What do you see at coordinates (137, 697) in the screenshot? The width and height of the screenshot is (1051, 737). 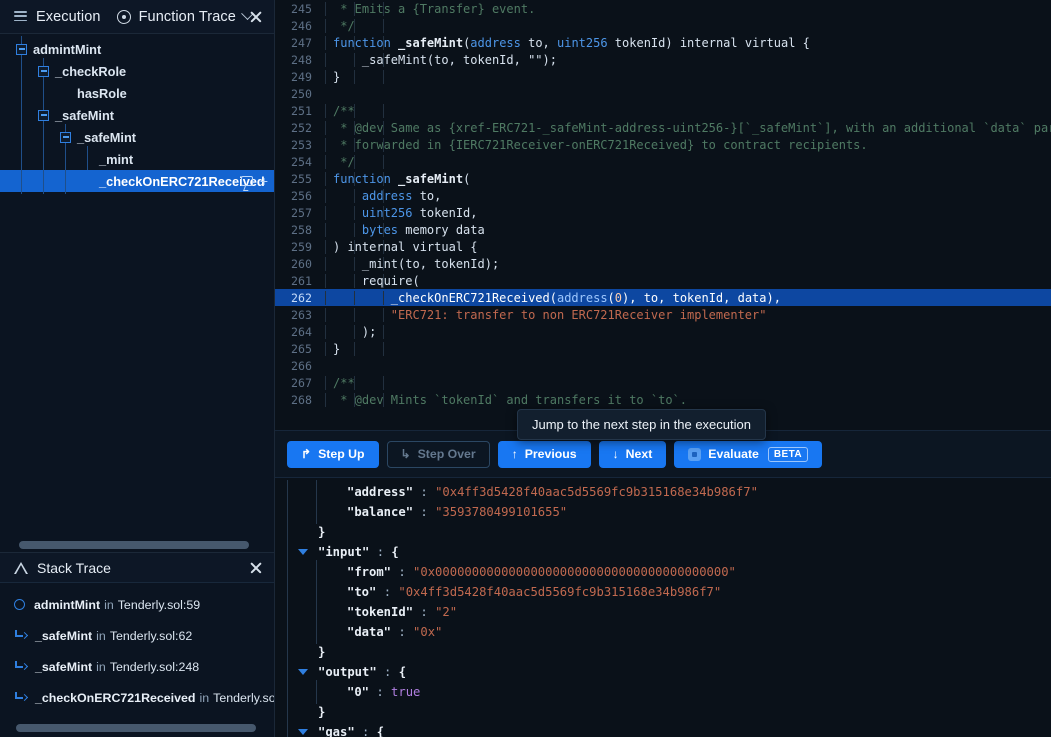 I see `stack-trace-row: _checkOnERC721ReceivedinTenderly.sol:26` at bounding box center [137, 697].